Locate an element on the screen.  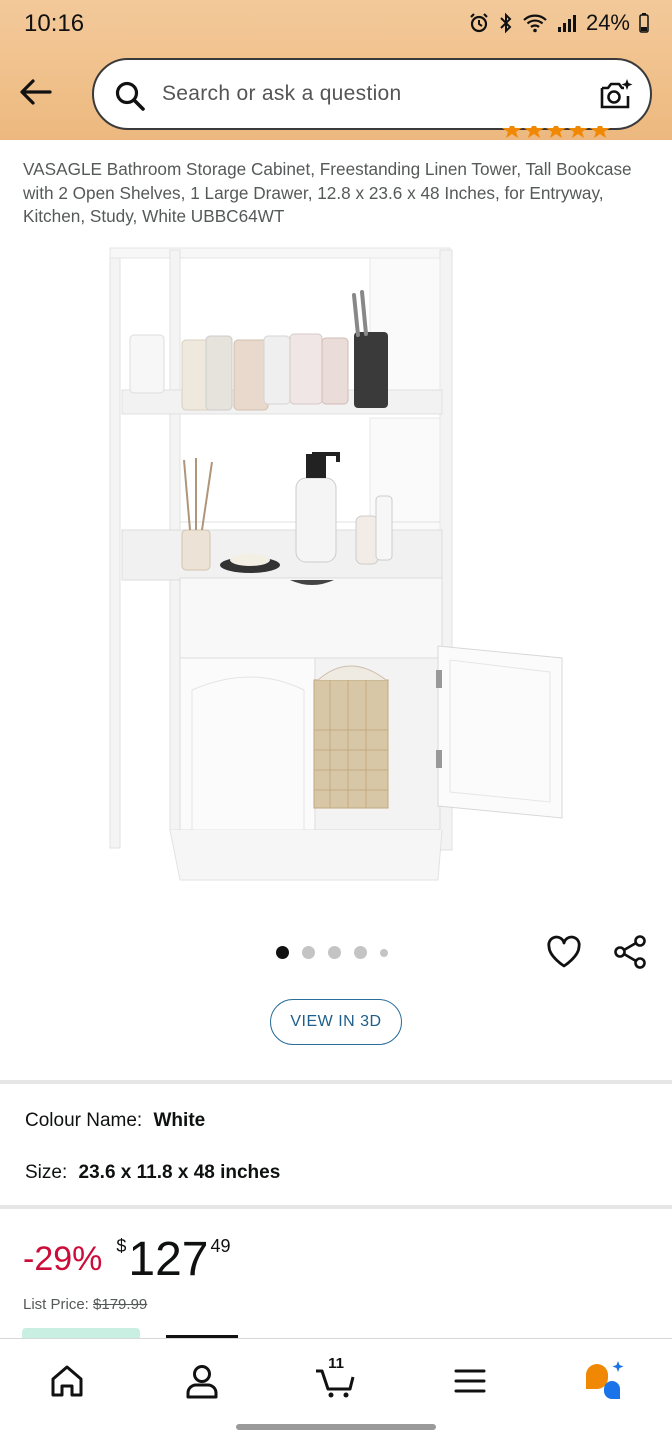
battery-level: 24% is located at coordinates (607, 22).